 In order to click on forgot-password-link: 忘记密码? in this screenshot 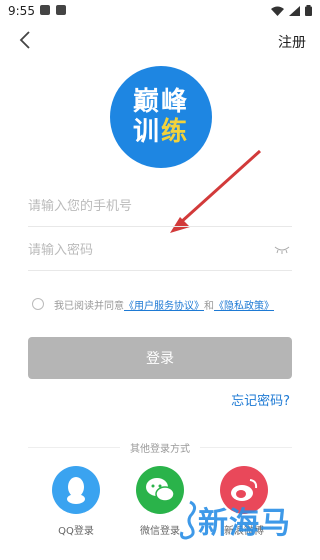, I will do `click(260, 399)`.